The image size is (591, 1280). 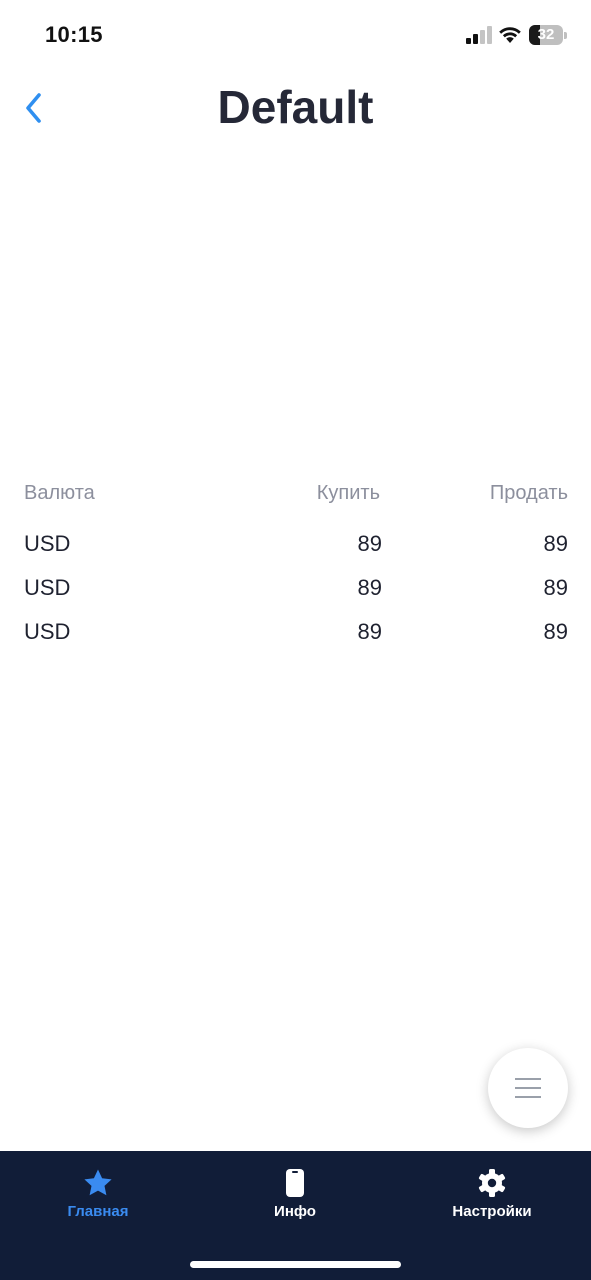 I want to click on tab-info-label: Инфо, so click(x=295, y=1211).